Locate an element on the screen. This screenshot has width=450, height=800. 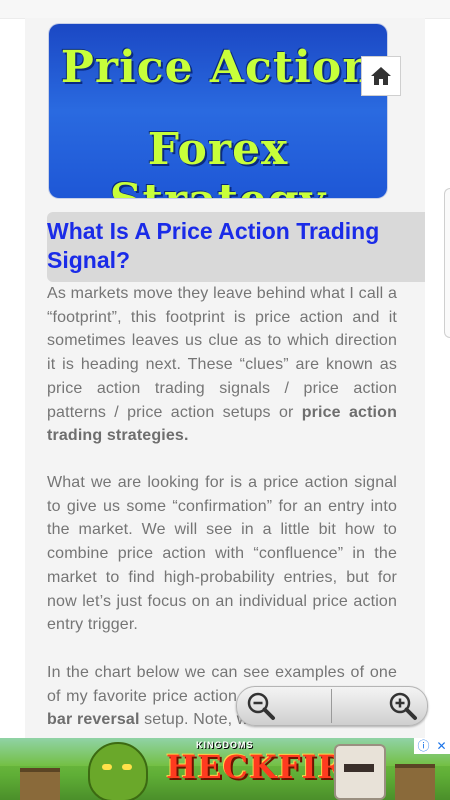
ad-knight-visor is located at coordinates (359, 768).